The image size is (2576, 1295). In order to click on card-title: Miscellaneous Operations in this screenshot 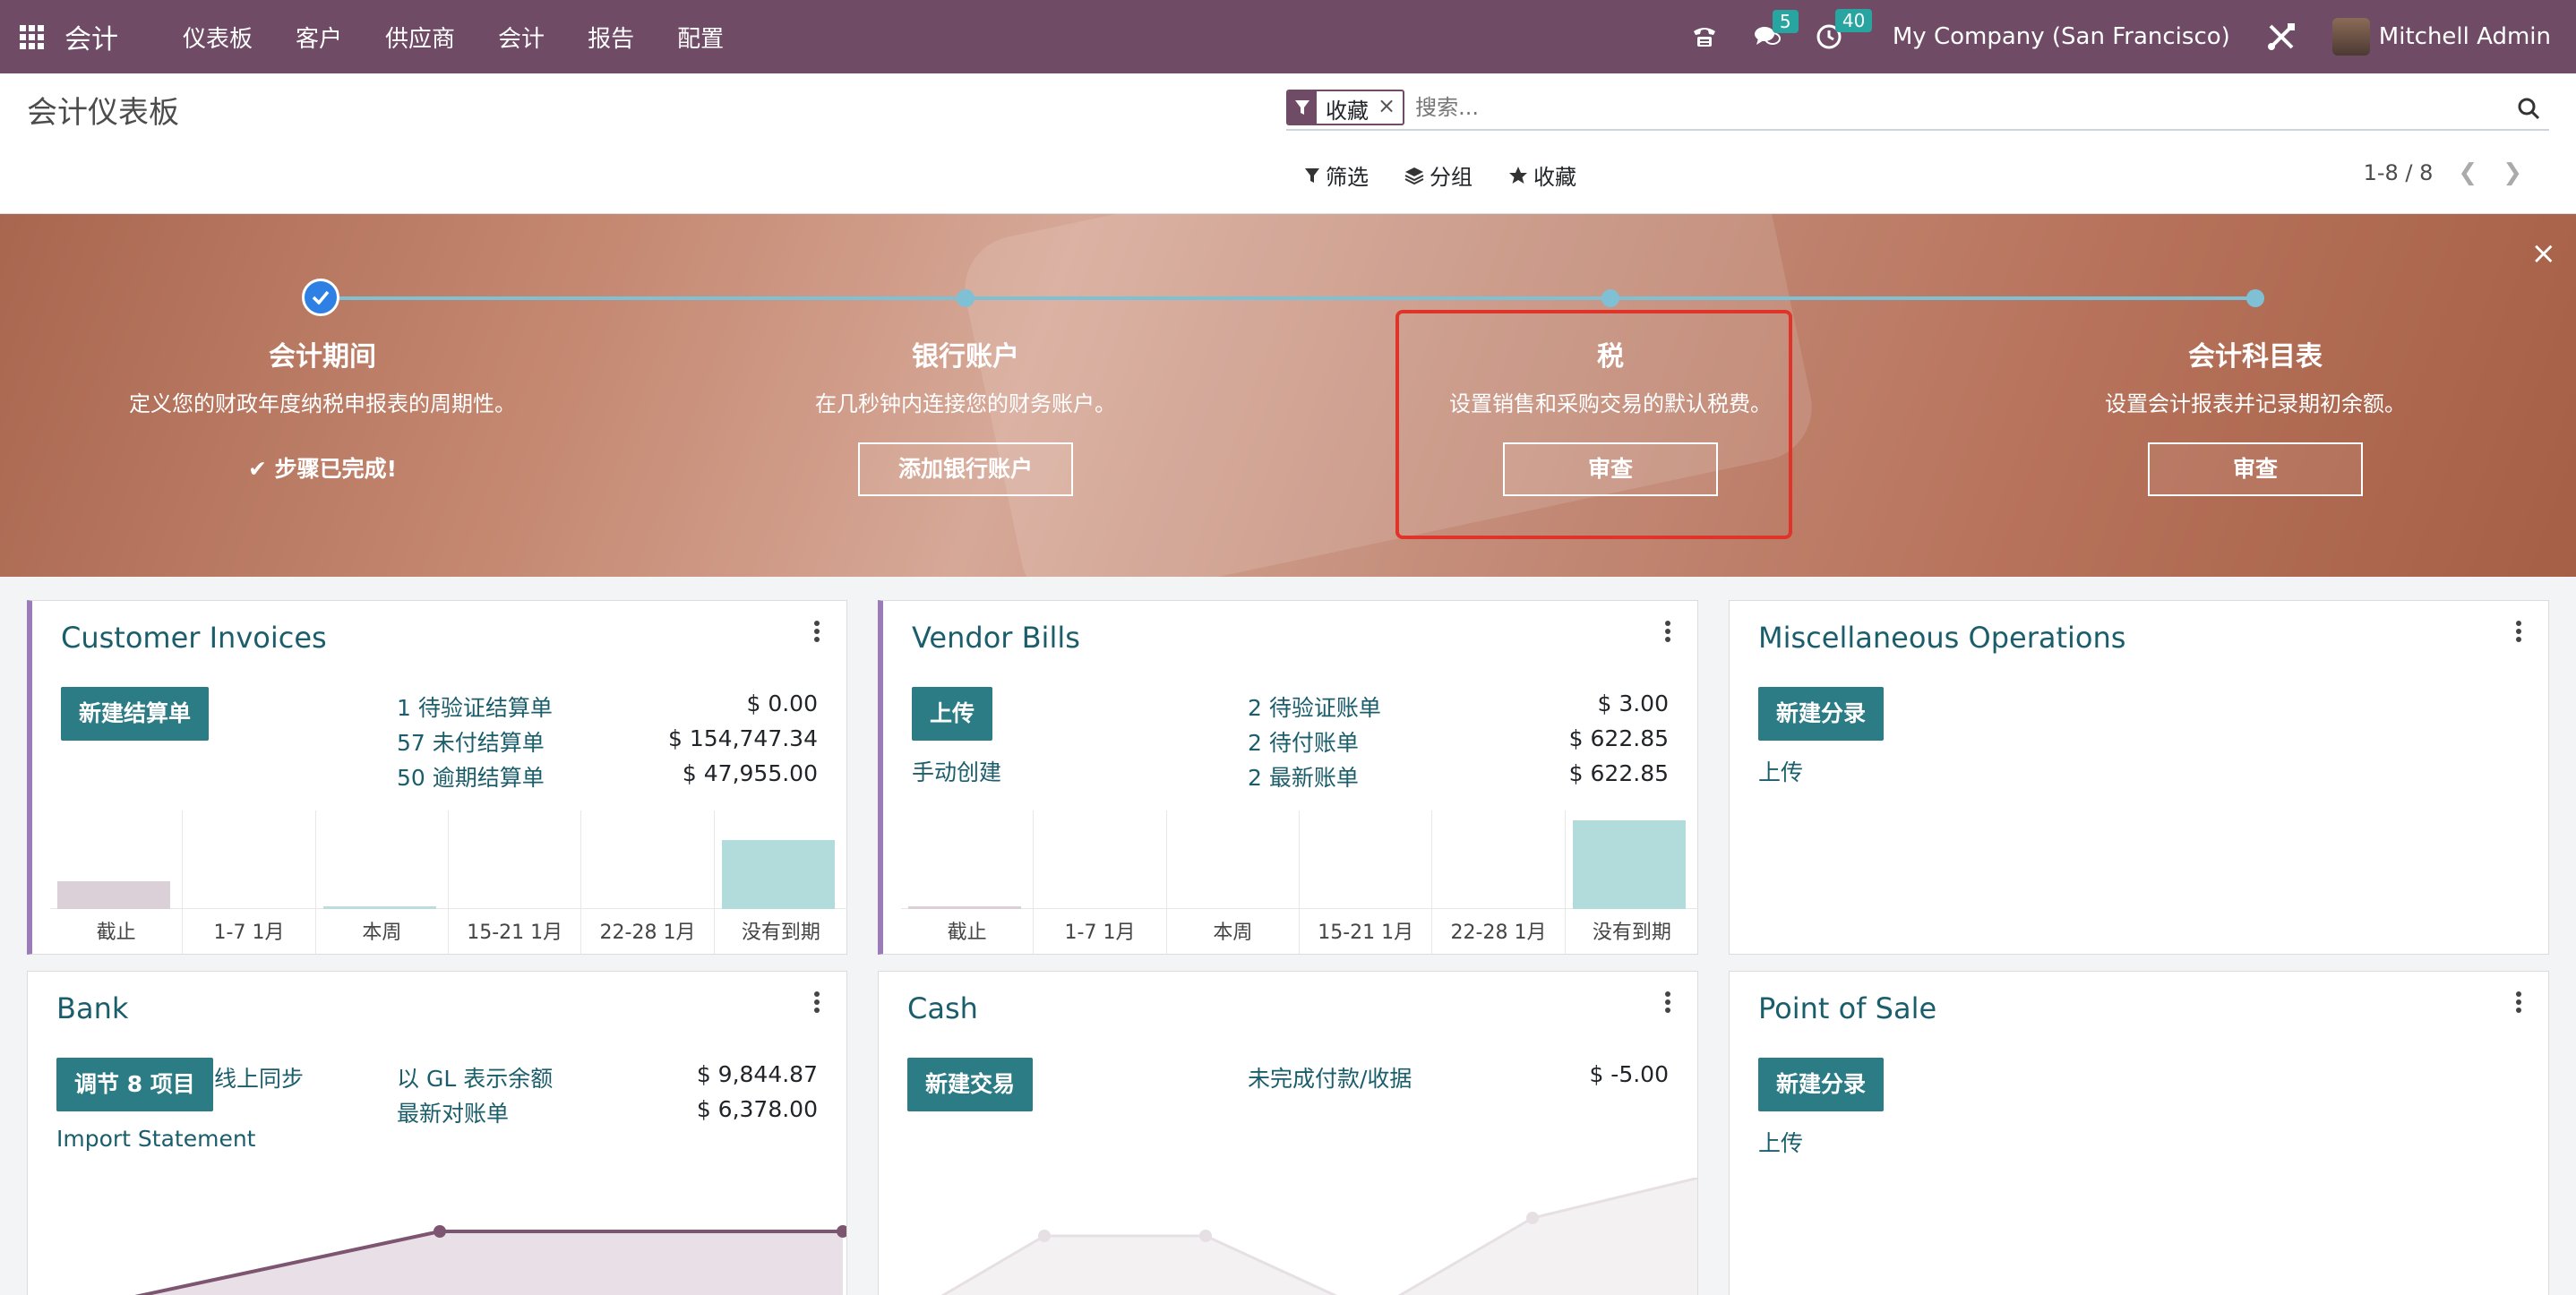, I will do `click(1941, 638)`.